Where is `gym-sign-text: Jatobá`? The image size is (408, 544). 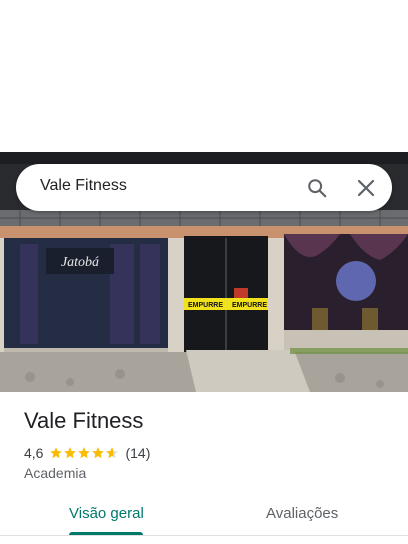 gym-sign-text: Jatobá is located at coordinates (80, 262).